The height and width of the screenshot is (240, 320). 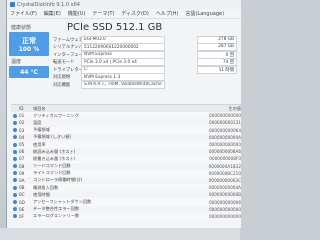 I want to click on table-row: 0E データ整合性エラー回数 000000000000, so click(x=126, y=209).